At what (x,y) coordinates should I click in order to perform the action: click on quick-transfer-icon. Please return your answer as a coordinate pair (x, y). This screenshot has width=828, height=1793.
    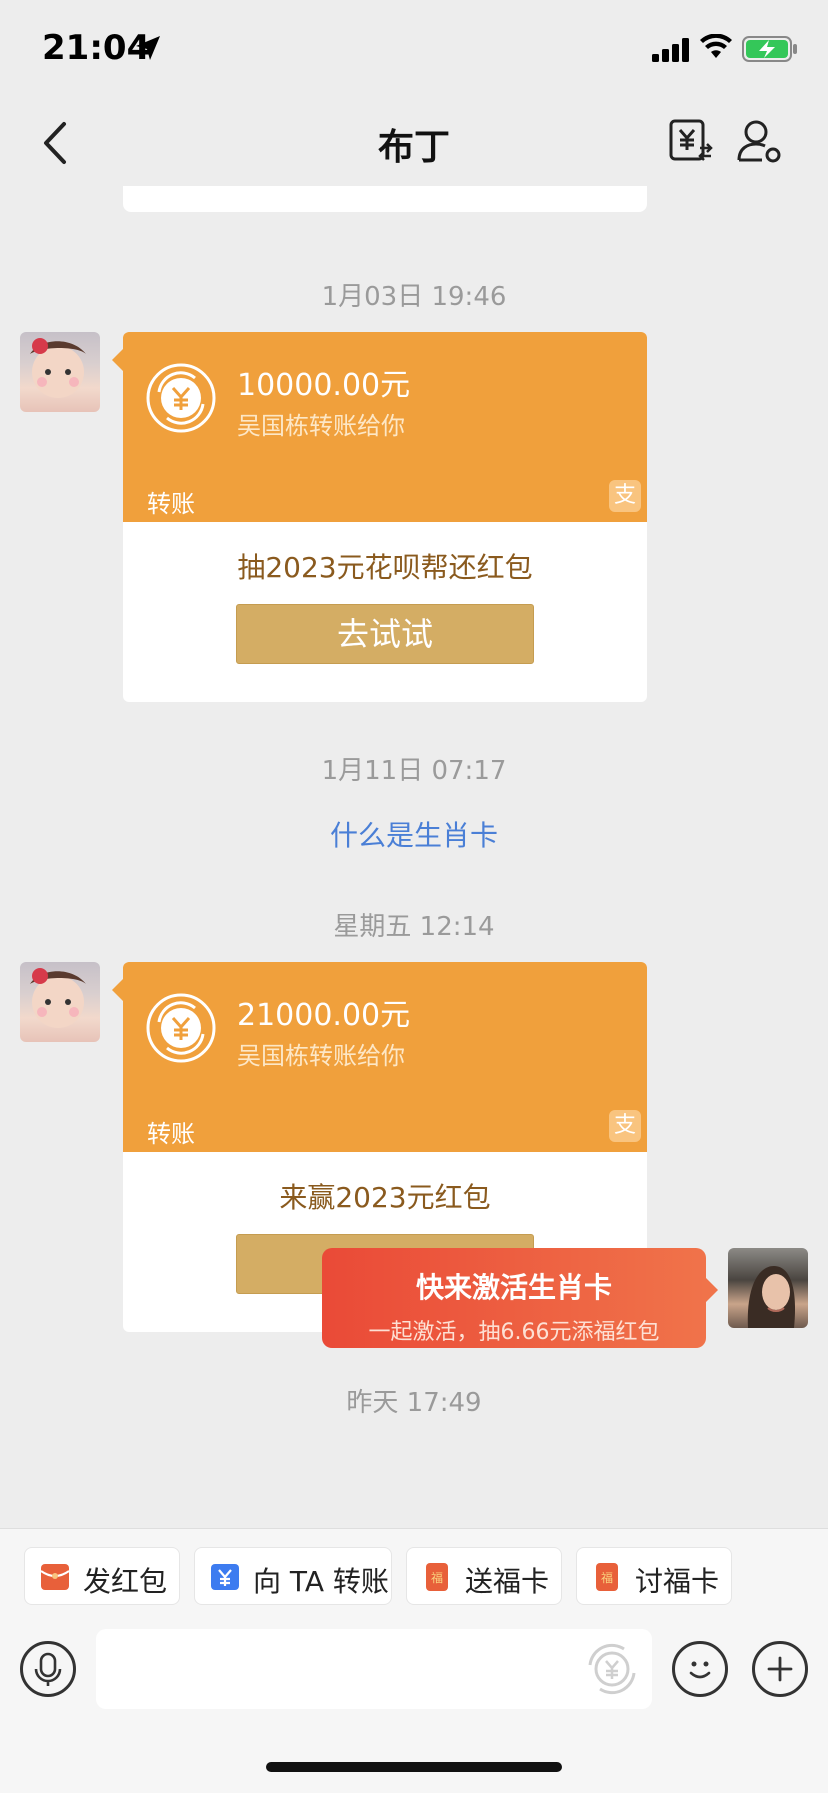
    Looking at the image, I should click on (612, 1669).